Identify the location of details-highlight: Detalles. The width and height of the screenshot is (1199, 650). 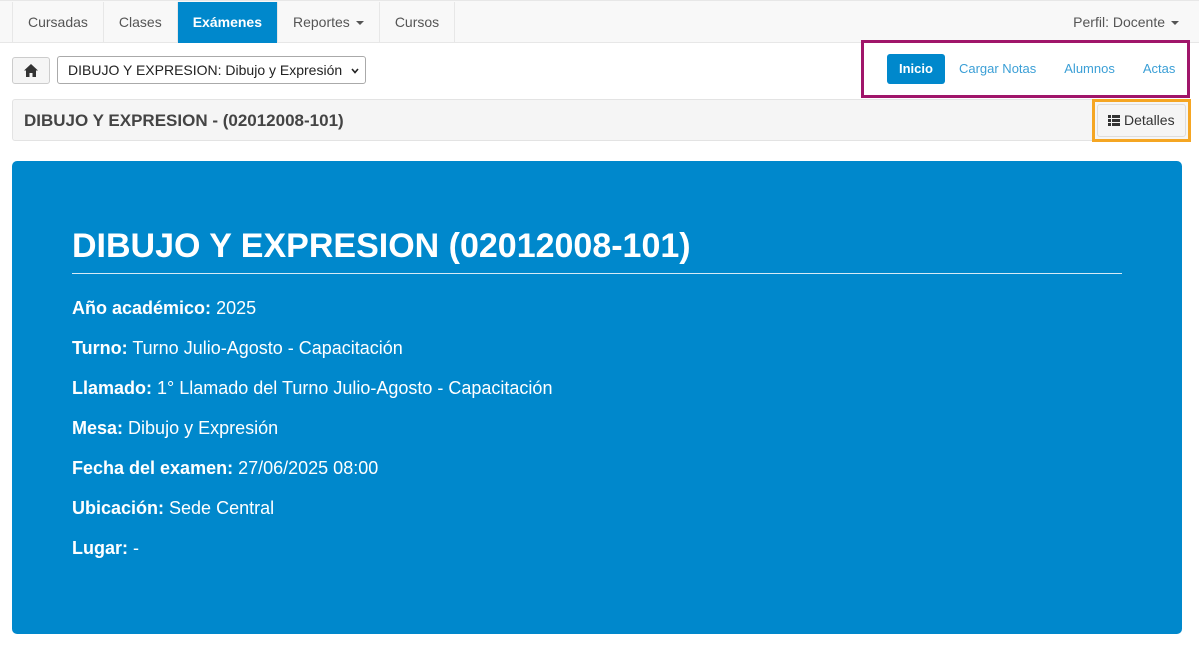
(1141, 120).